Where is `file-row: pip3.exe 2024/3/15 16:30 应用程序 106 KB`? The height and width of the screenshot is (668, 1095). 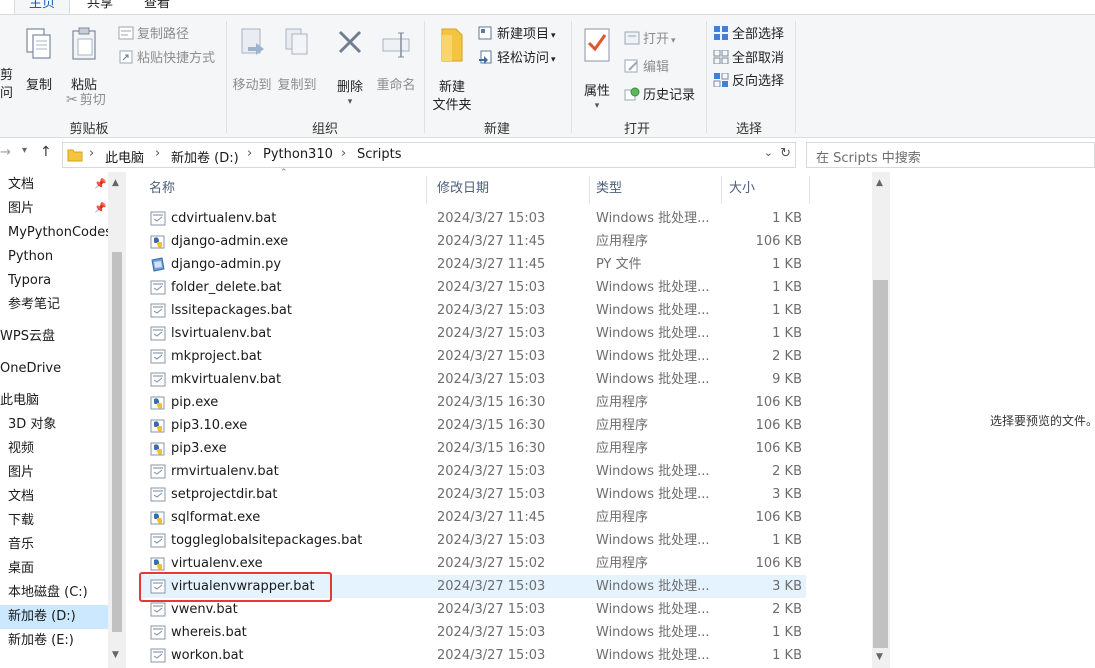 file-row: pip3.exe 2024/3/15 16:30 应用程序 106 KB is located at coordinates (473, 448).